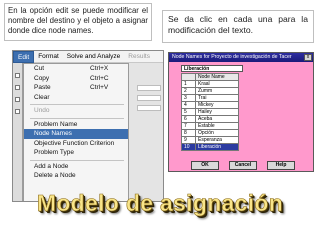 Image resolution: width=320 pixels, height=240 pixels. Describe the element at coordinates (188, 126) in the screenshot. I see `row-number: 7` at that location.